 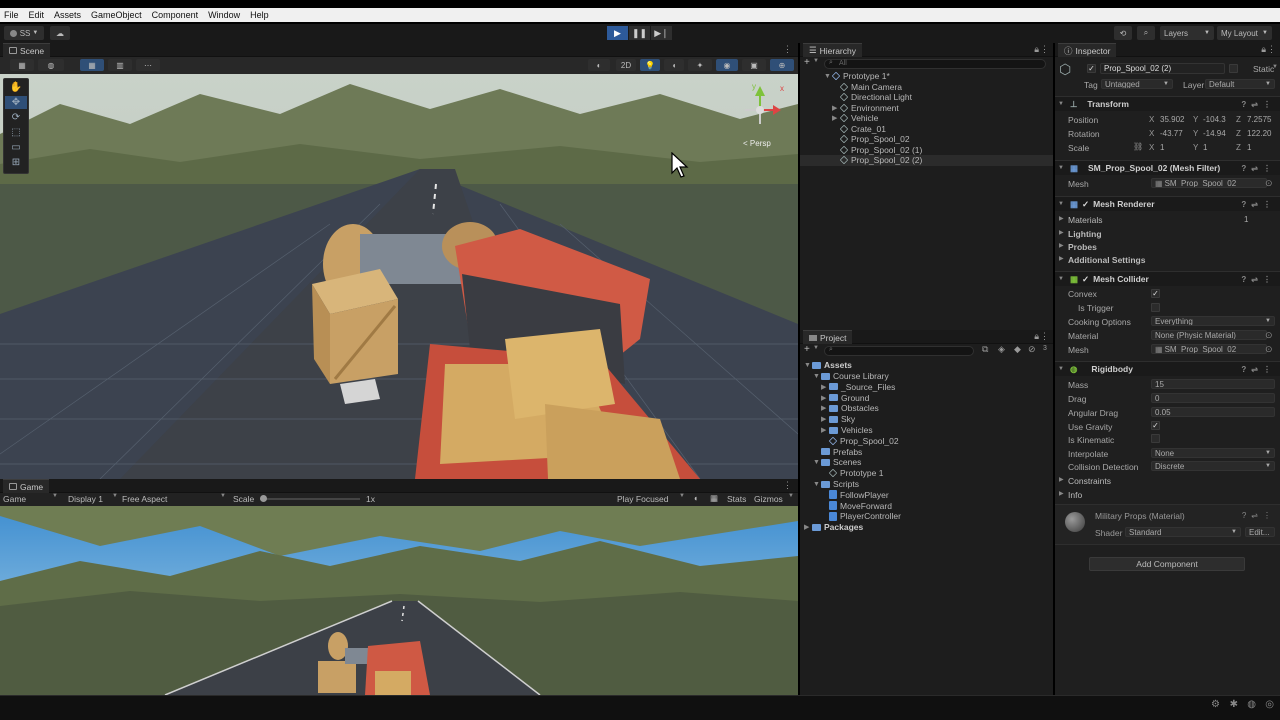 I want to click on angular-drag-field: 0.05, so click(x=1213, y=412).